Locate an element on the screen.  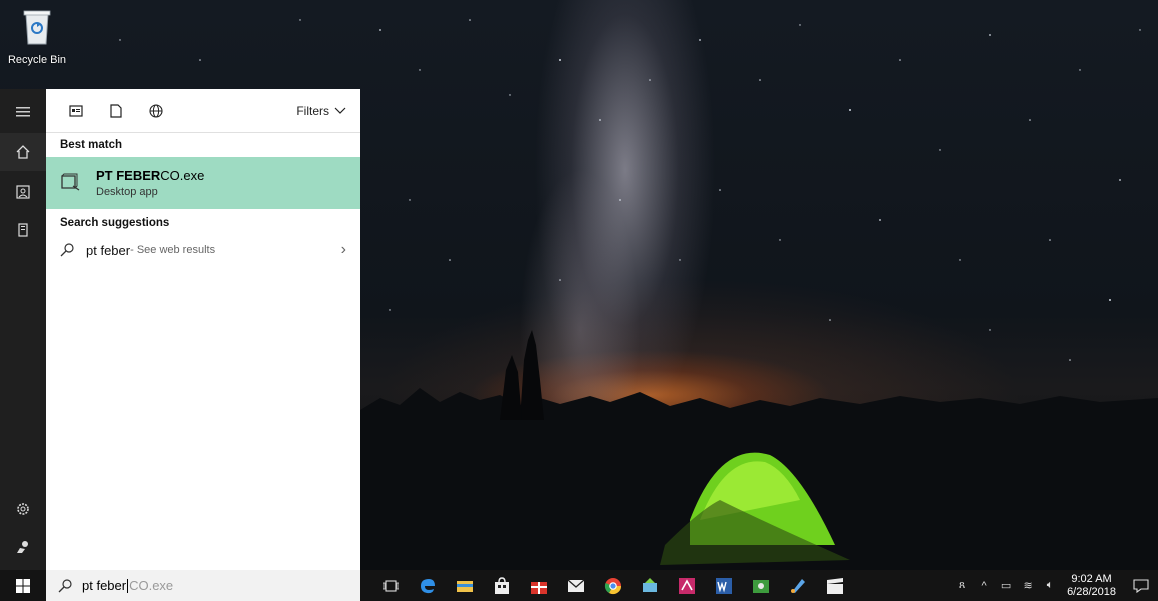
suggestion-suffix: - See web results is located at coordinates (173, 250).